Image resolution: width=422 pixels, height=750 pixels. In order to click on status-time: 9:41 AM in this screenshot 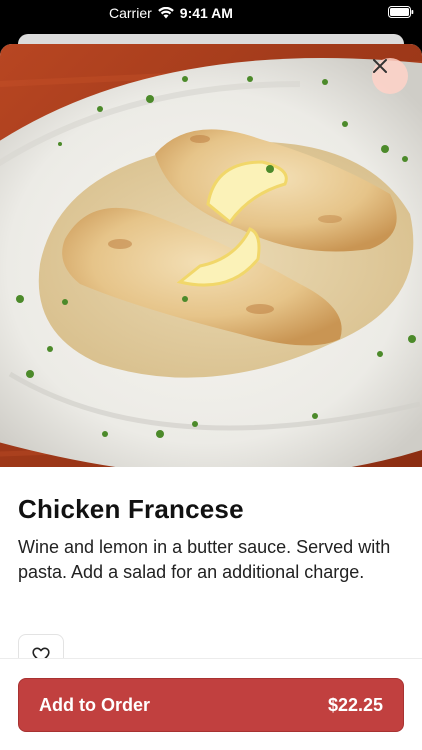, I will do `click(206, 13)`.